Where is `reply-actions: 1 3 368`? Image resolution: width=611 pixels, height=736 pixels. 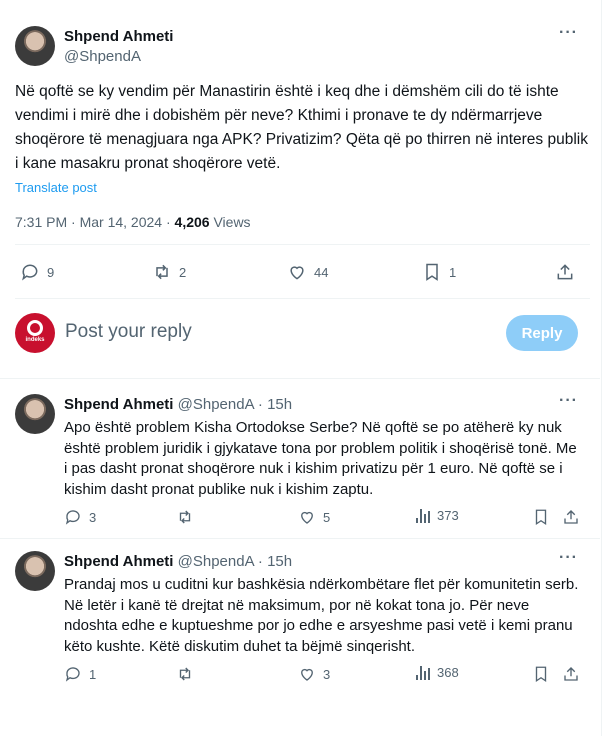
reply-actions: 1 3 368 is located at coordinates (324, 676).